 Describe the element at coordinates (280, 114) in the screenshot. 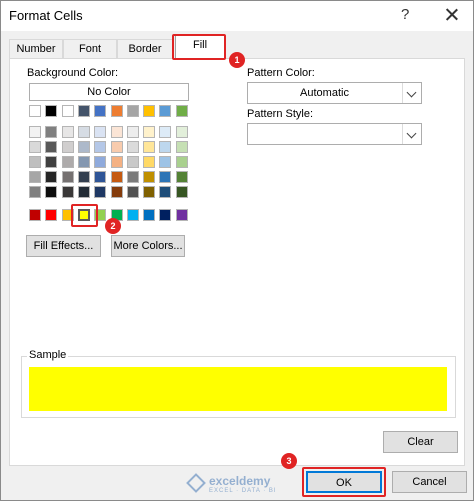

I see `pattern-style-label: Pattern Style:` at that location.